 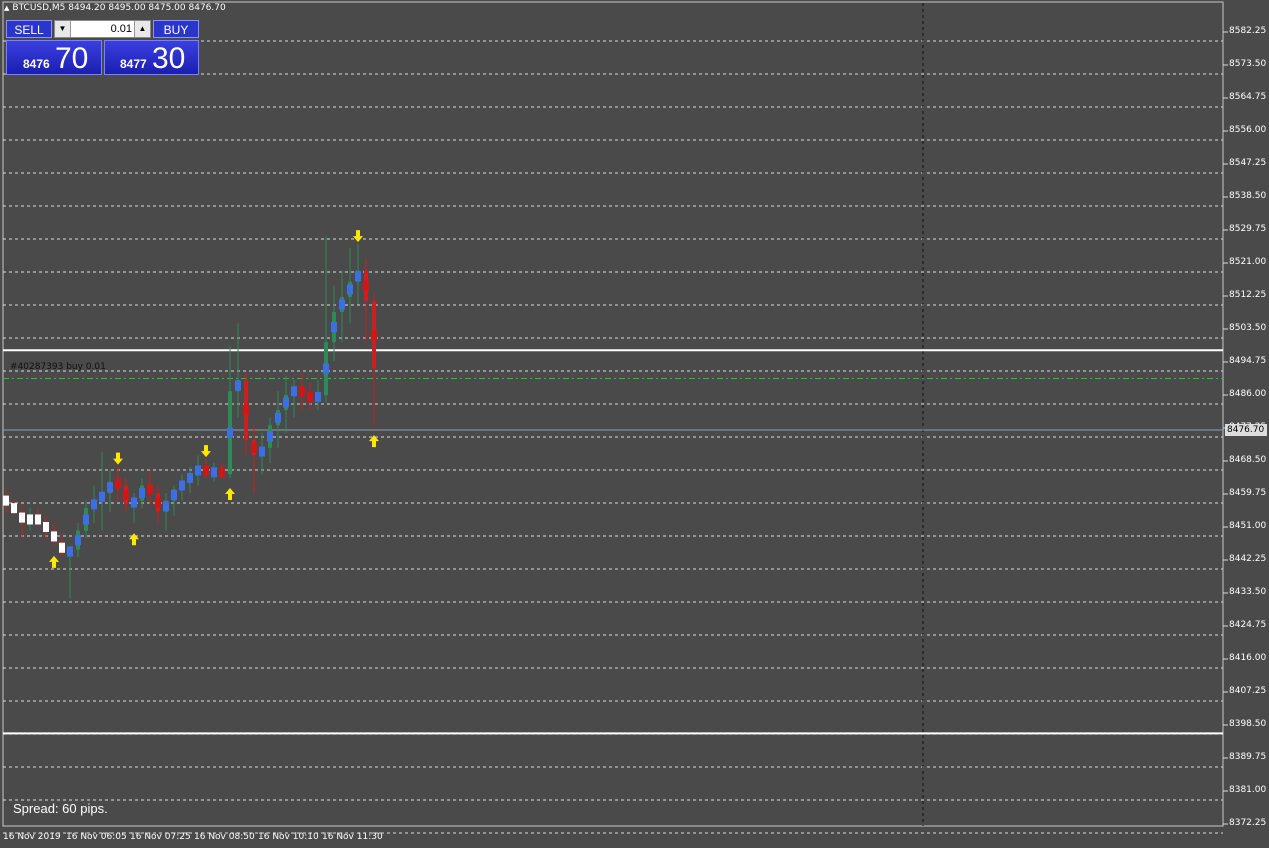 I want to click on time-tick-label: 16 Nov 08:50, so click(x=224, y=837).